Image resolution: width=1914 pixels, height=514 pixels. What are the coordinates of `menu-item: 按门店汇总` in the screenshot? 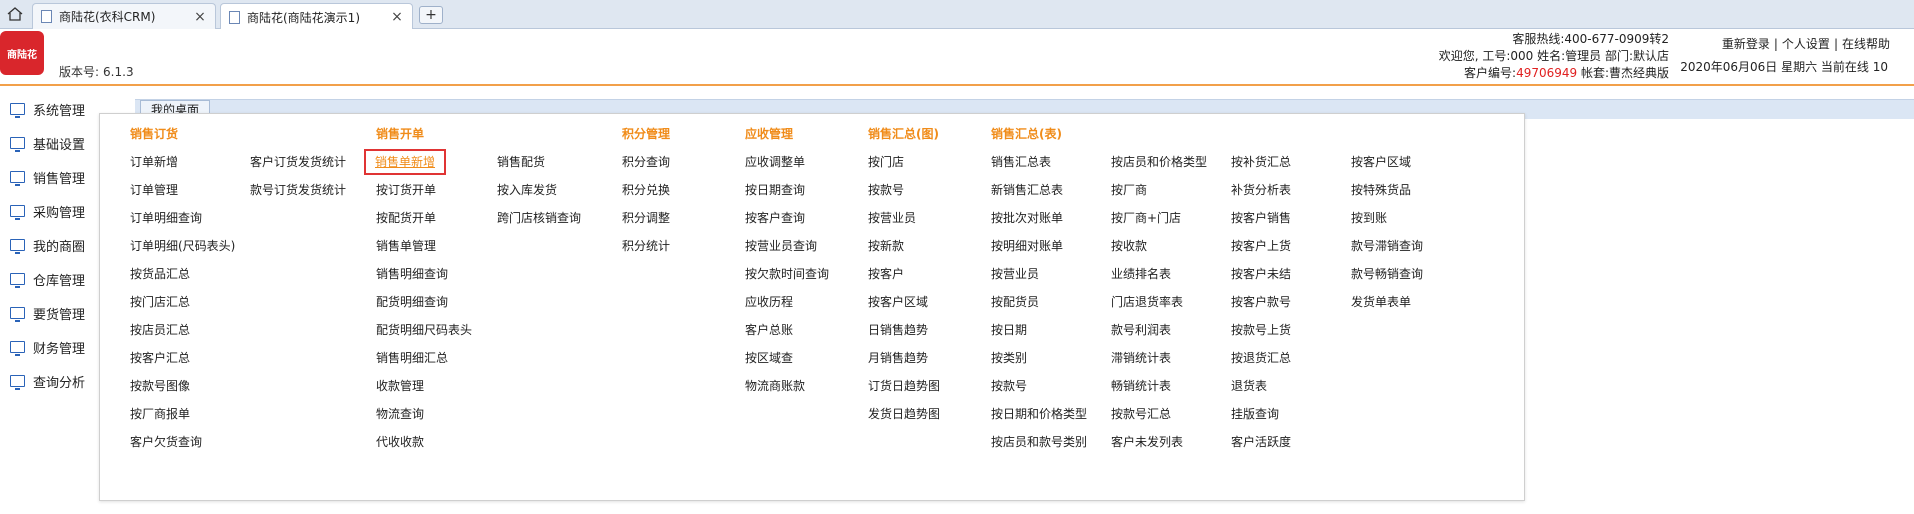 It's located at (182, 306).